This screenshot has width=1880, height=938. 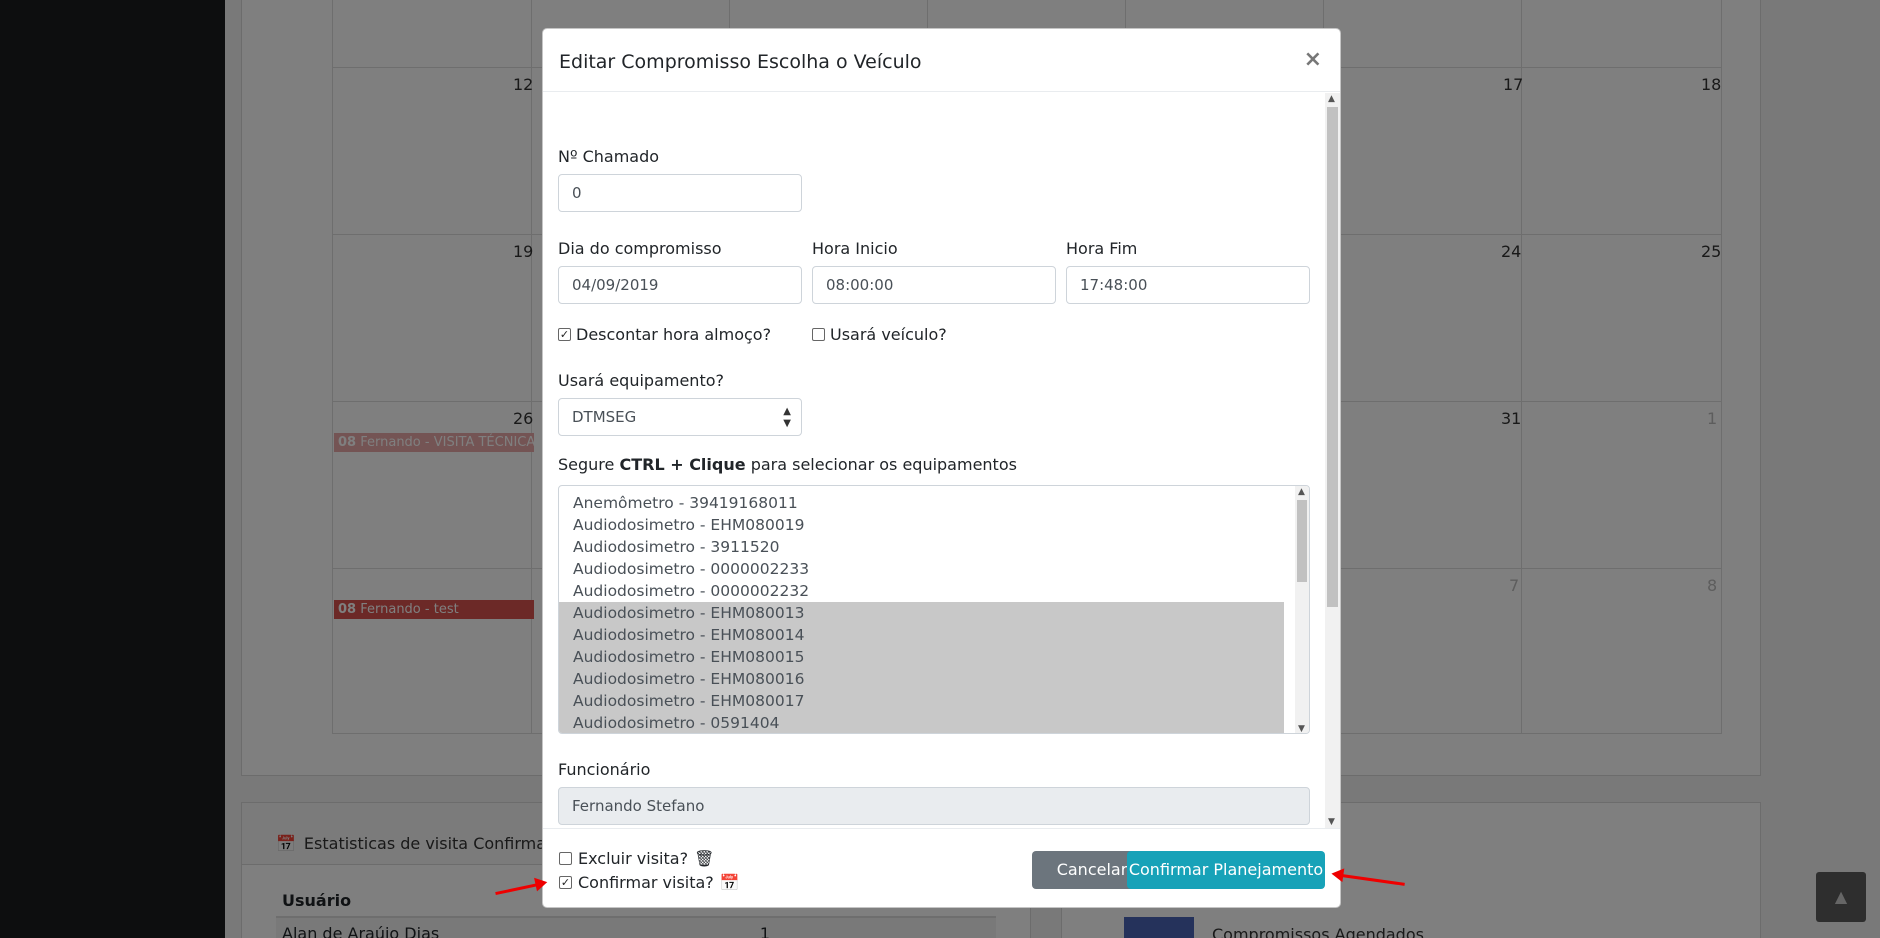 I want to click on excluir-checkbox-row: Excluir visita? 🗑, so click(x=636, y=858).